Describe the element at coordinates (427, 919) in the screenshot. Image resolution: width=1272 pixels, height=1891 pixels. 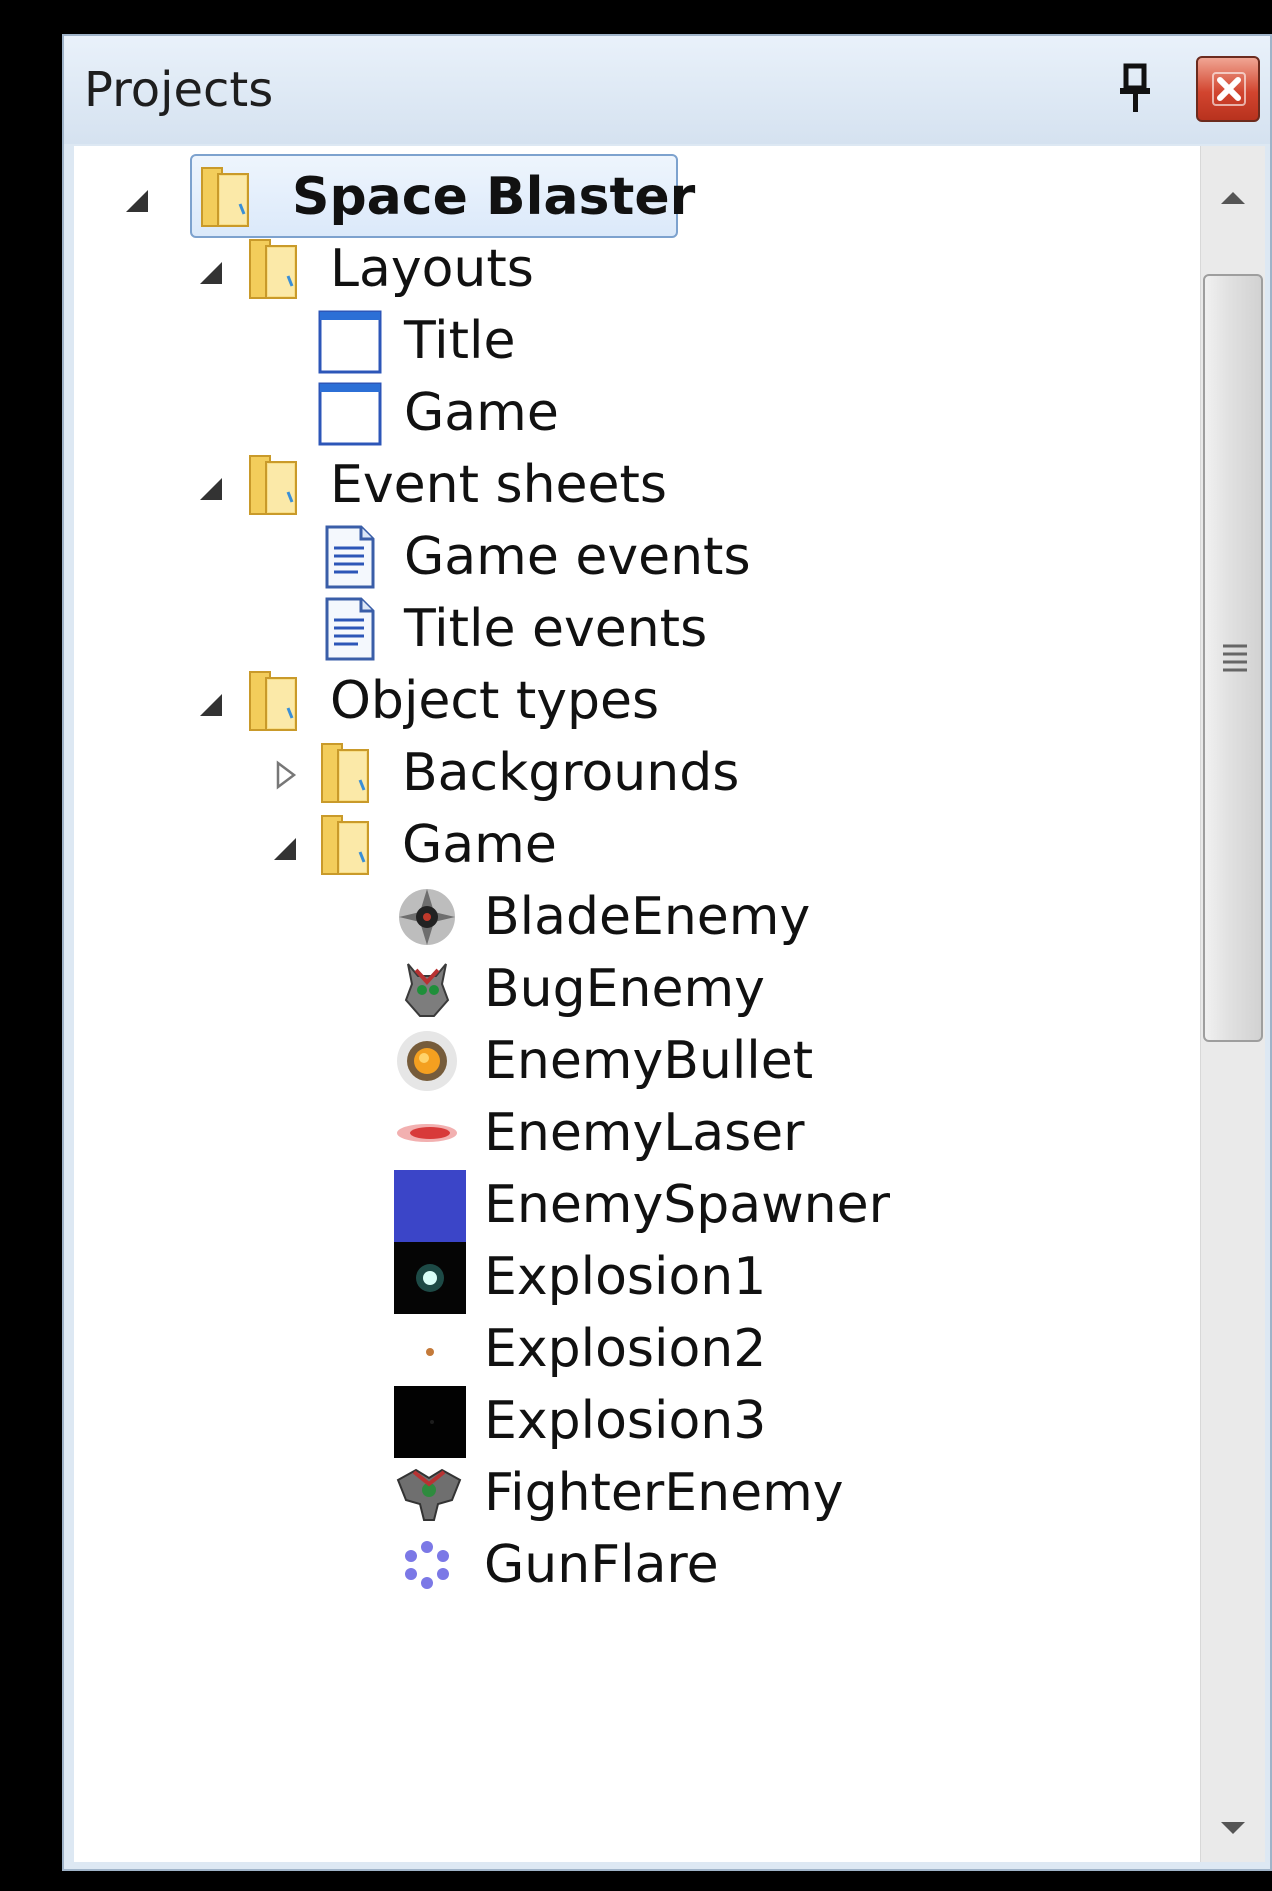
I see `blade-enemy-sprite-icon` at that location.